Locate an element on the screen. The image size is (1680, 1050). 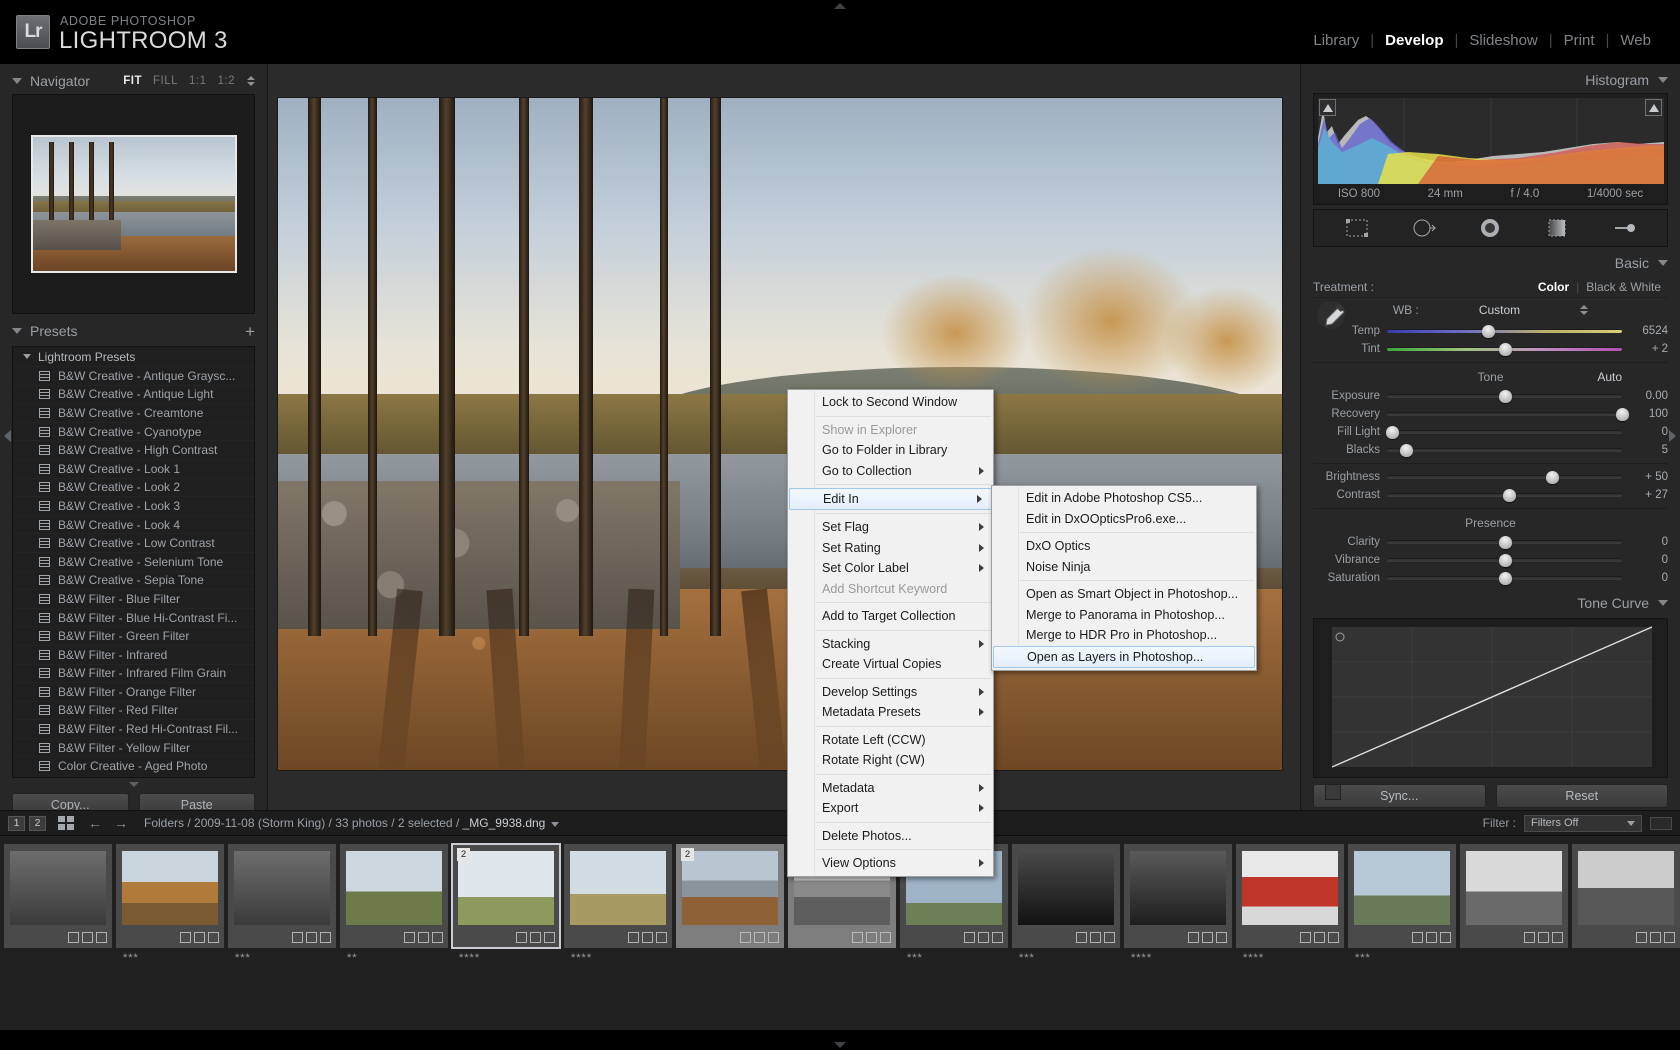
slider-blacks: Blacks 5 is located at coordinates (1490, 450).